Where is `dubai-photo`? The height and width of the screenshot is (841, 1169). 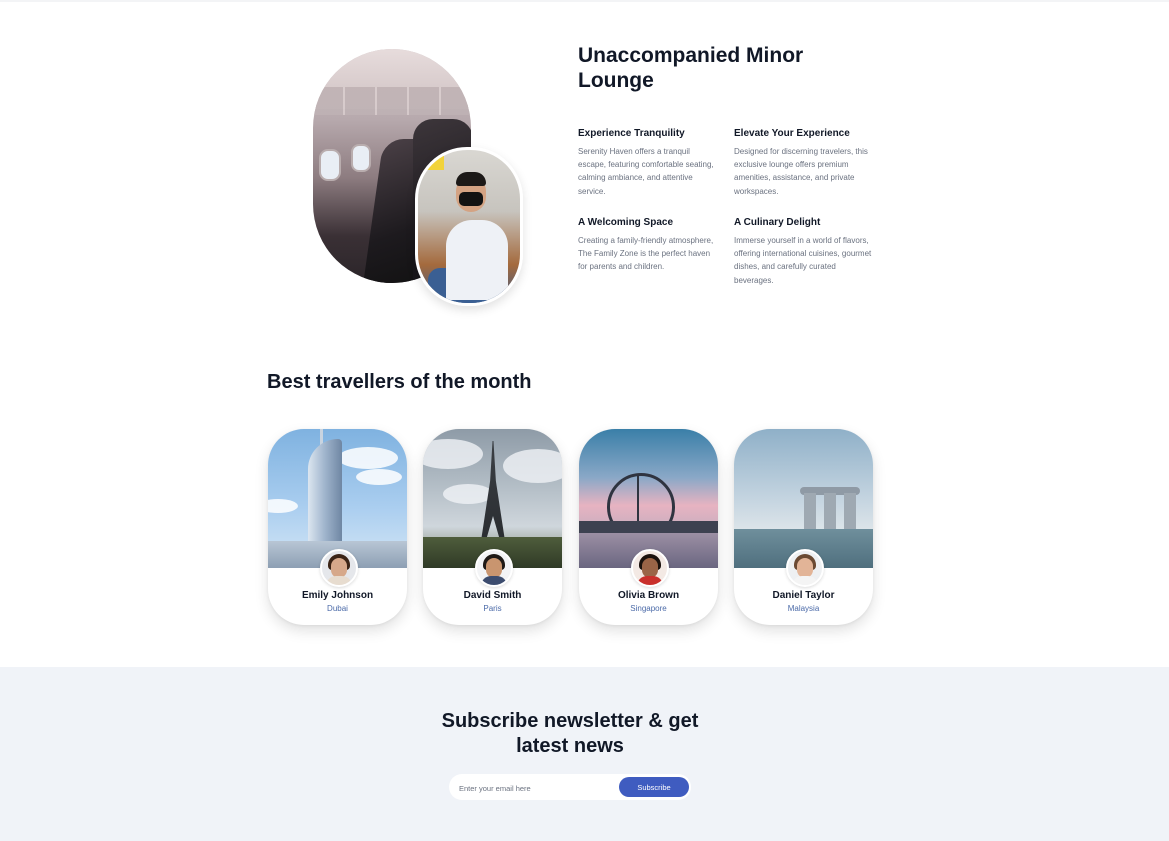 dubai-photo is located at coordinates (337, 498).